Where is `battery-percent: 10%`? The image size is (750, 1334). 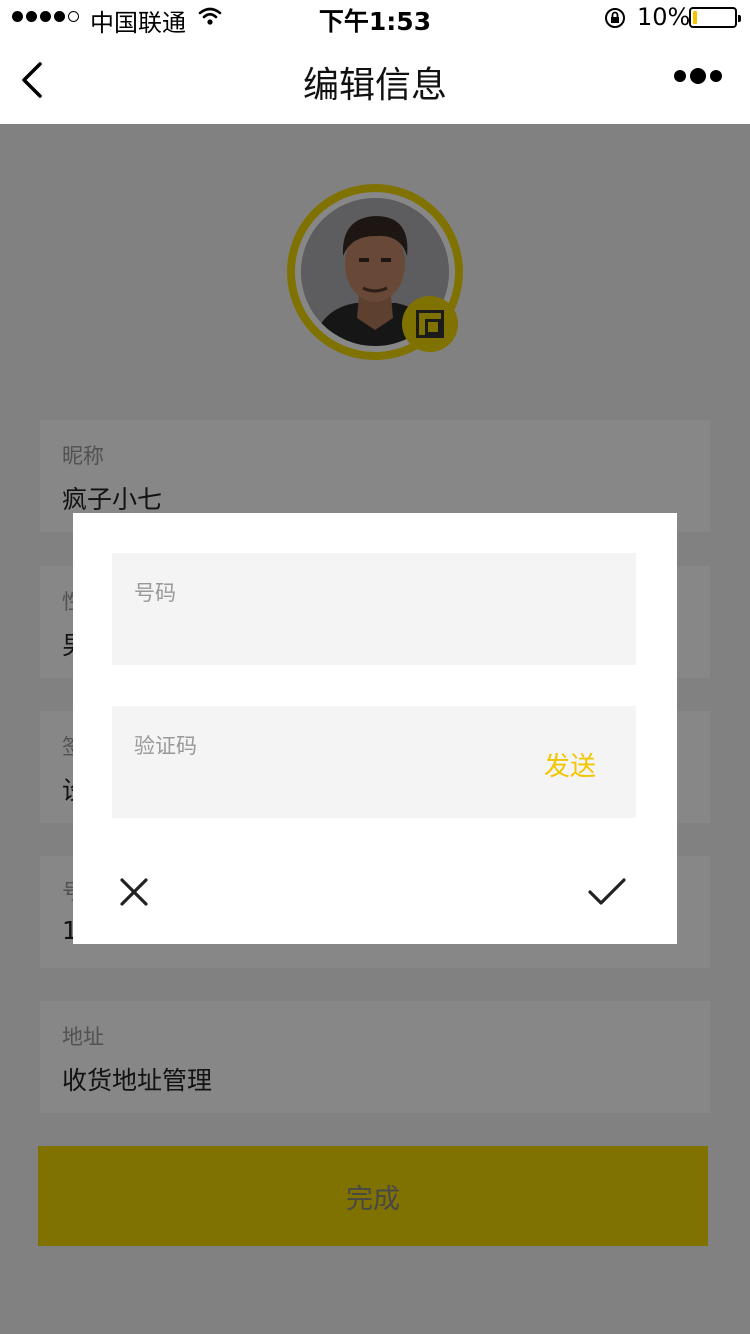
battery-percent: 10% is located at coordinates (664, 17).